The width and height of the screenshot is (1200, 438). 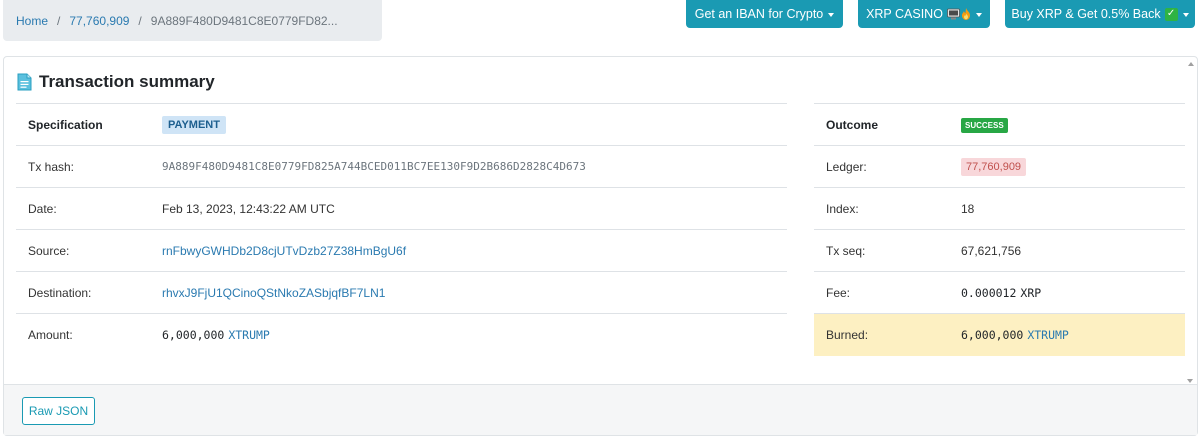 I want to click on table-row: Index: 18, so click(x=999, y=208).